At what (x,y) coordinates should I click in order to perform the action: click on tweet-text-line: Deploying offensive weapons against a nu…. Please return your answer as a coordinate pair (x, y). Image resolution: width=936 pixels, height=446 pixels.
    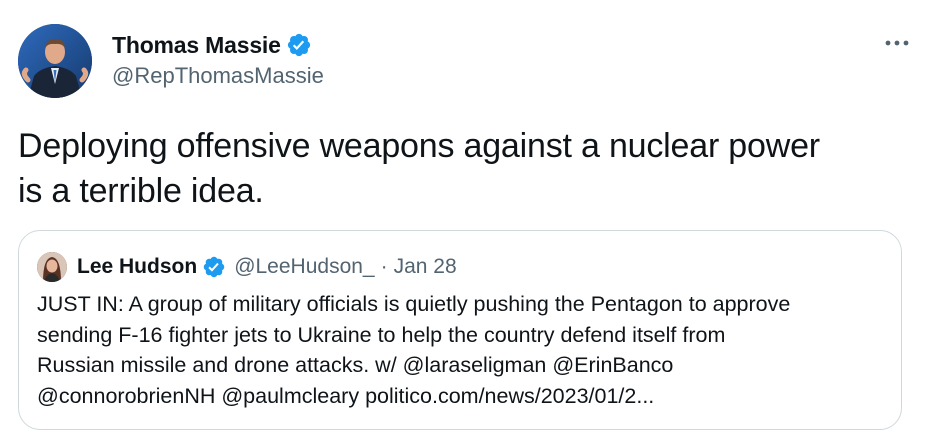
    Looking at the image, I should click on (419, 146).